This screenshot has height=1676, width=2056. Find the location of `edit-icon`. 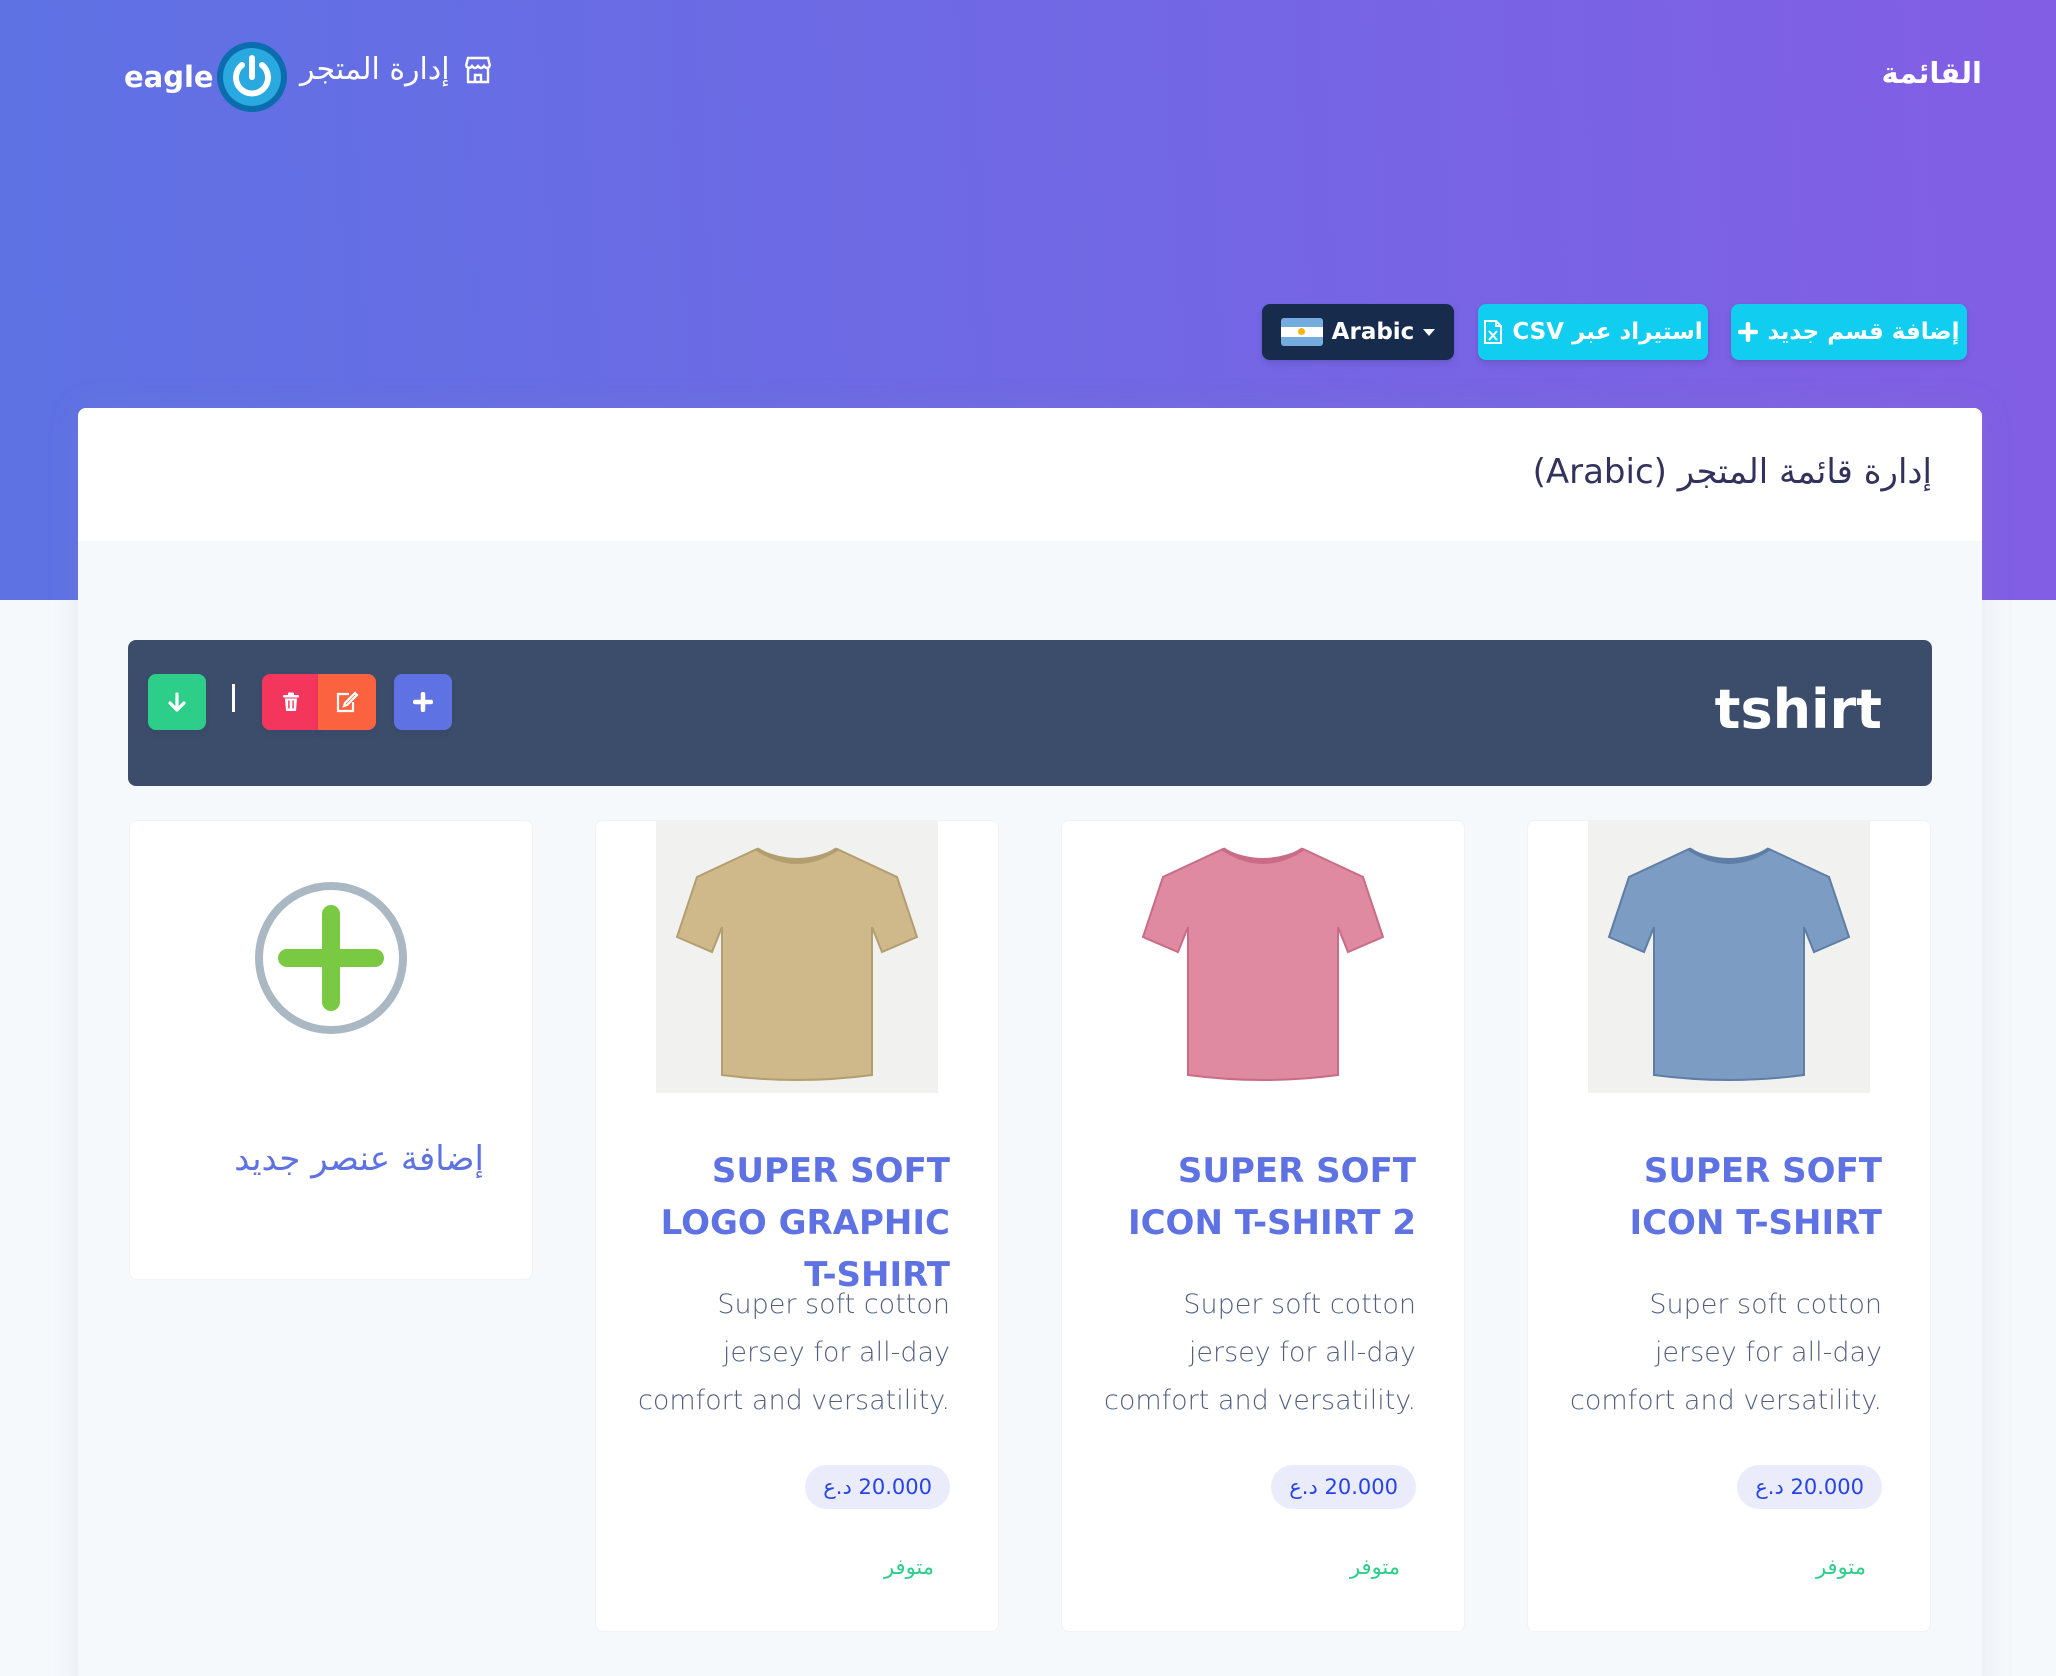

edit-icon is located at coordinates (347, 702).